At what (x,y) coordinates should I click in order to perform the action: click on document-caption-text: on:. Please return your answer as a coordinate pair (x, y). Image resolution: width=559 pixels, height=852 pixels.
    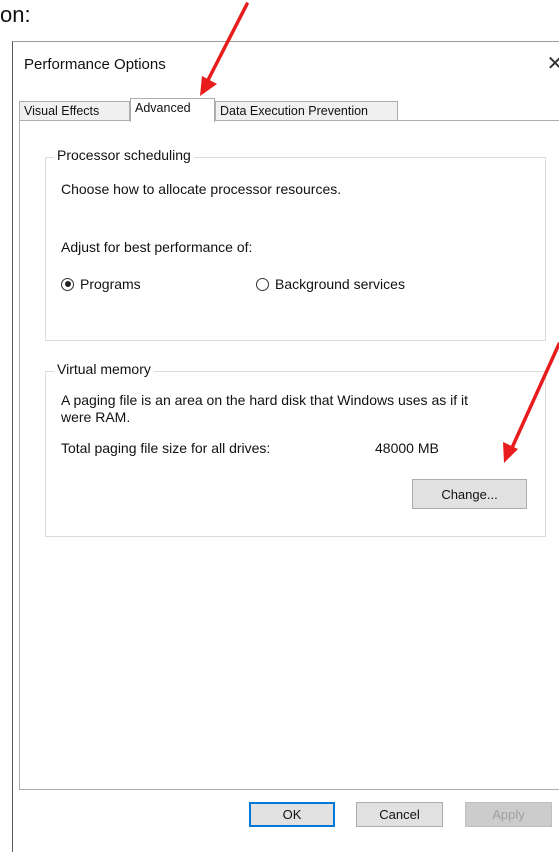
    Looking at the image, I should click on (15, 14).